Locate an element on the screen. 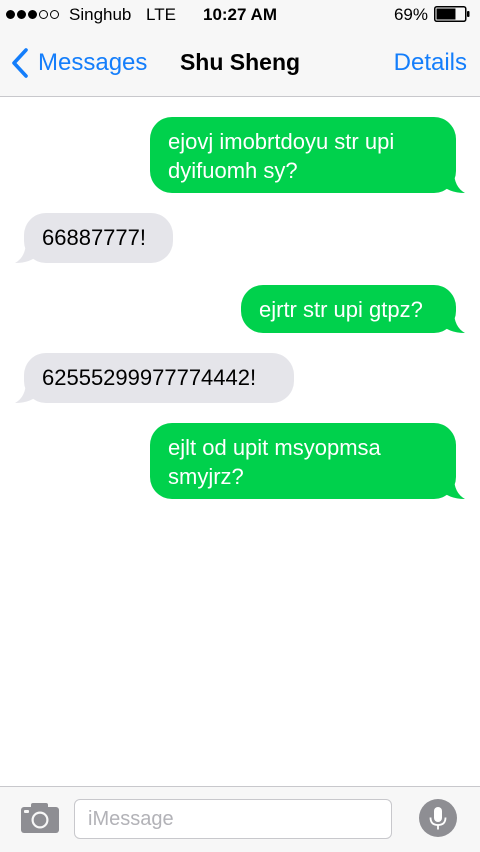 This screenshot has width=480, height=852. message-text: ejlt od upit msyopmsa smyjrz? is located at coordinates (274, 462).